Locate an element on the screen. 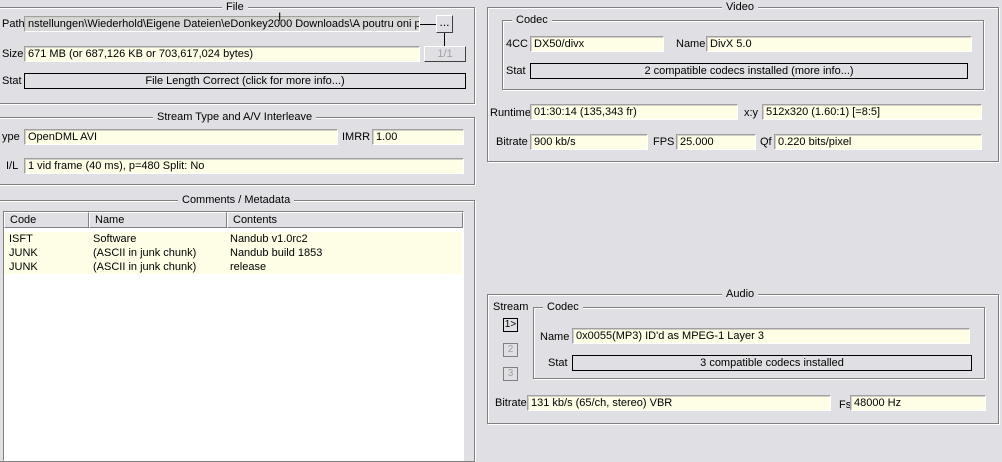 This screenshot has height=462, width=1002. row-contents: release is located at coordinates (248, 267).